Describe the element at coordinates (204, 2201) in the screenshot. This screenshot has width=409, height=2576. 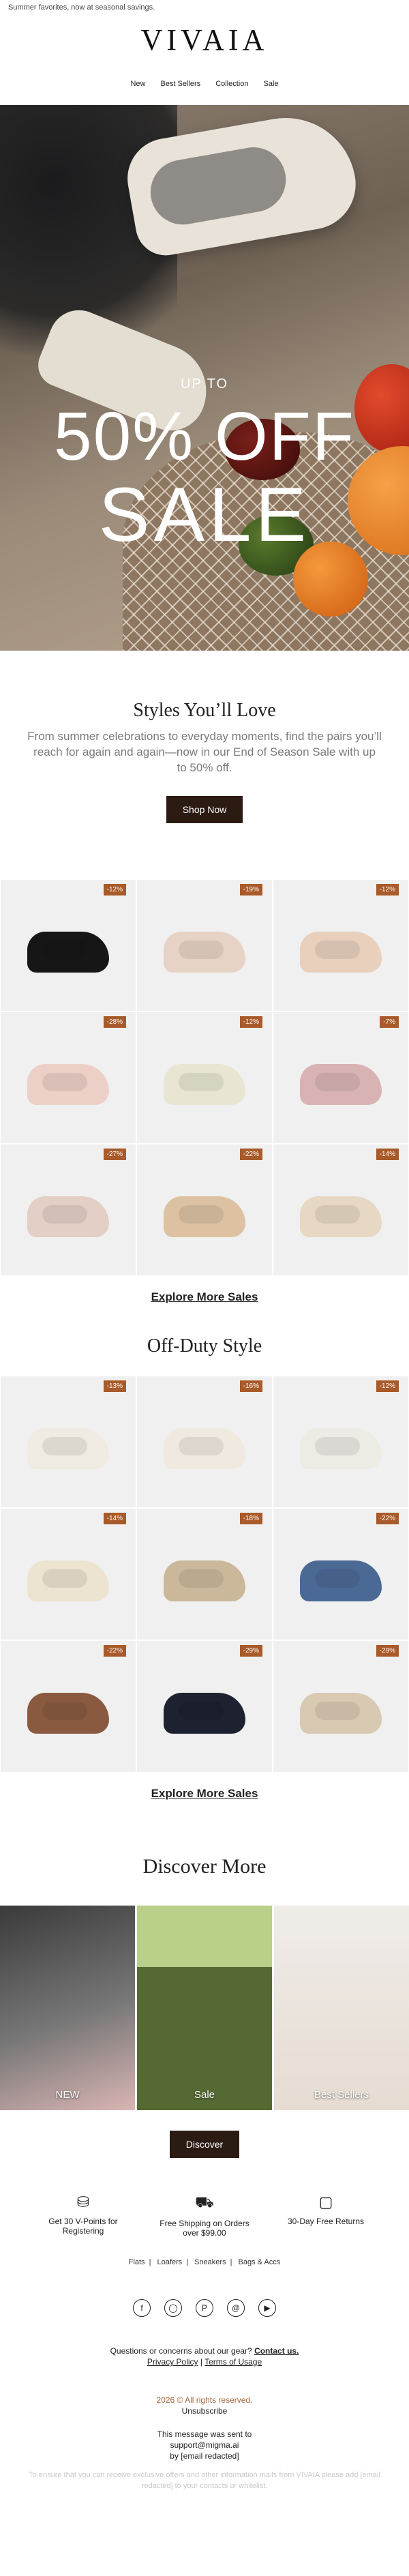
I see `truck-icon: ⛟` at that location.